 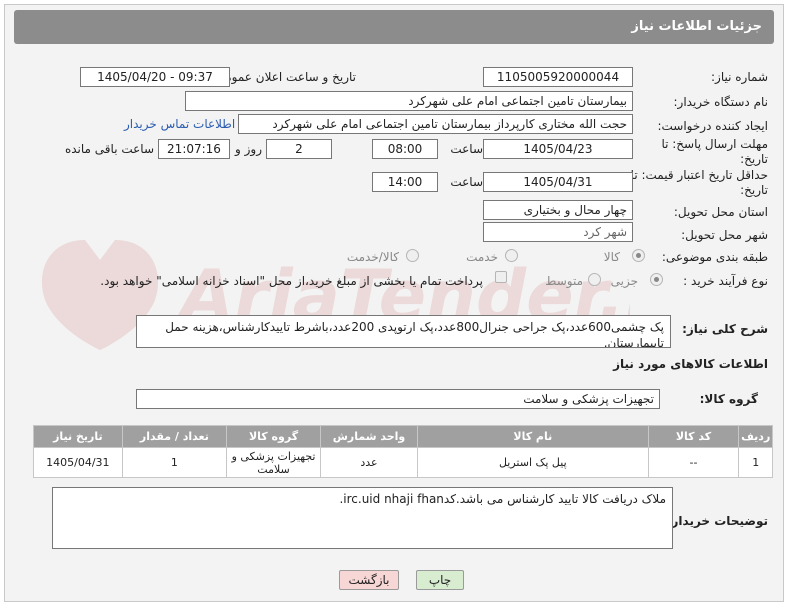 What do you see at coordinates (398, 399) in the screenshot?
I see `goods-group-field: تجهیزات پزشکی و سلامت` at bounding box center [398, 399].